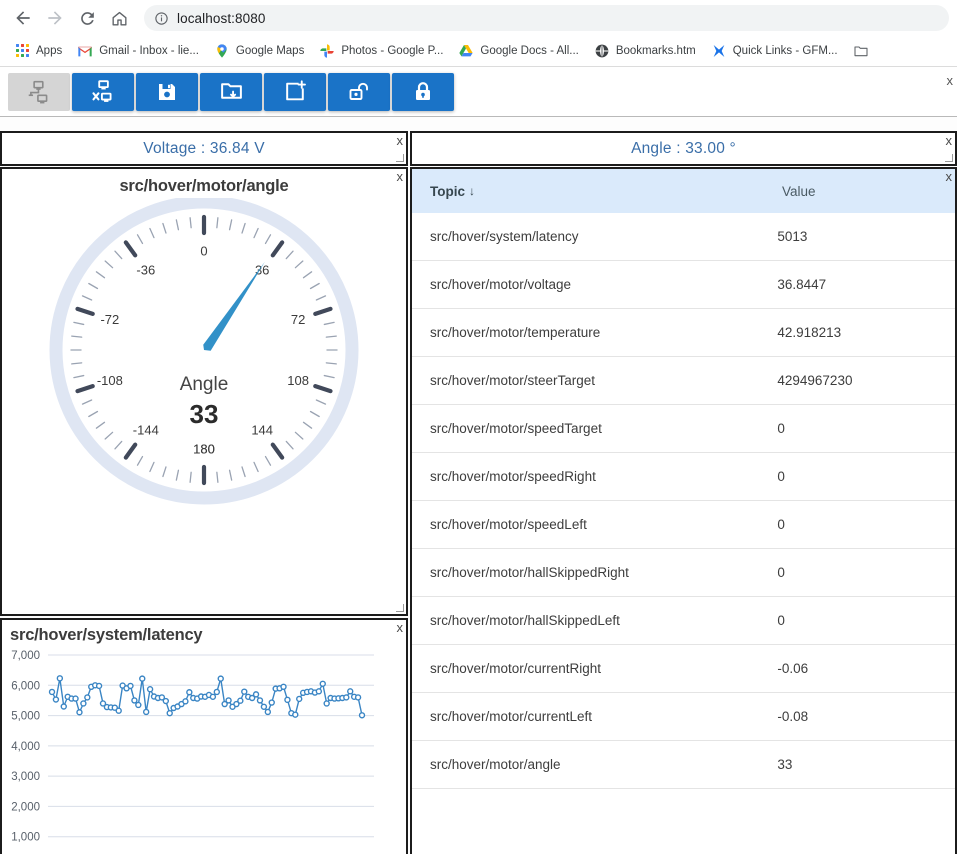  Describe the element at coordinates (950, 80) in the screenshot. I see `toolbar-close-button: x` at that location.